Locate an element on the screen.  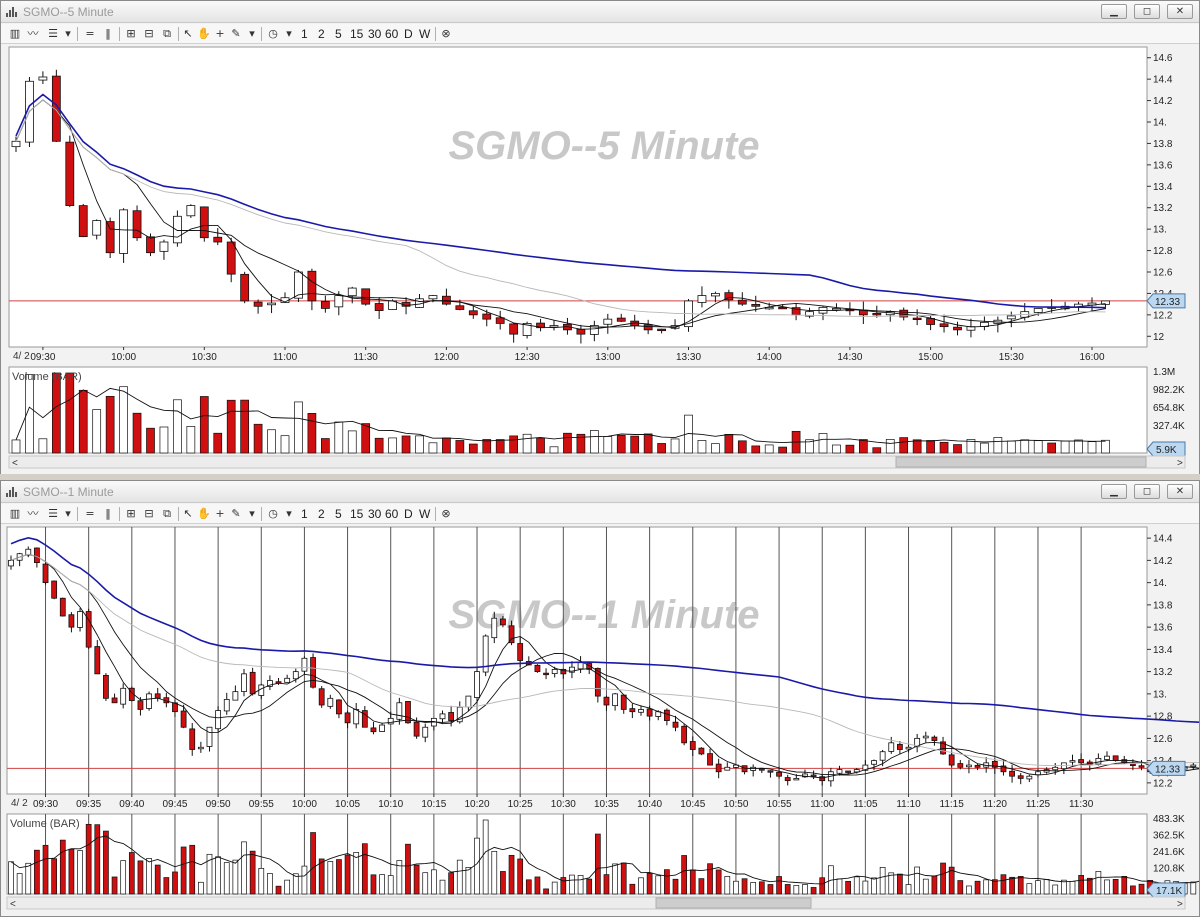
time-label: 14:30 is located at coordinates (849, 357).